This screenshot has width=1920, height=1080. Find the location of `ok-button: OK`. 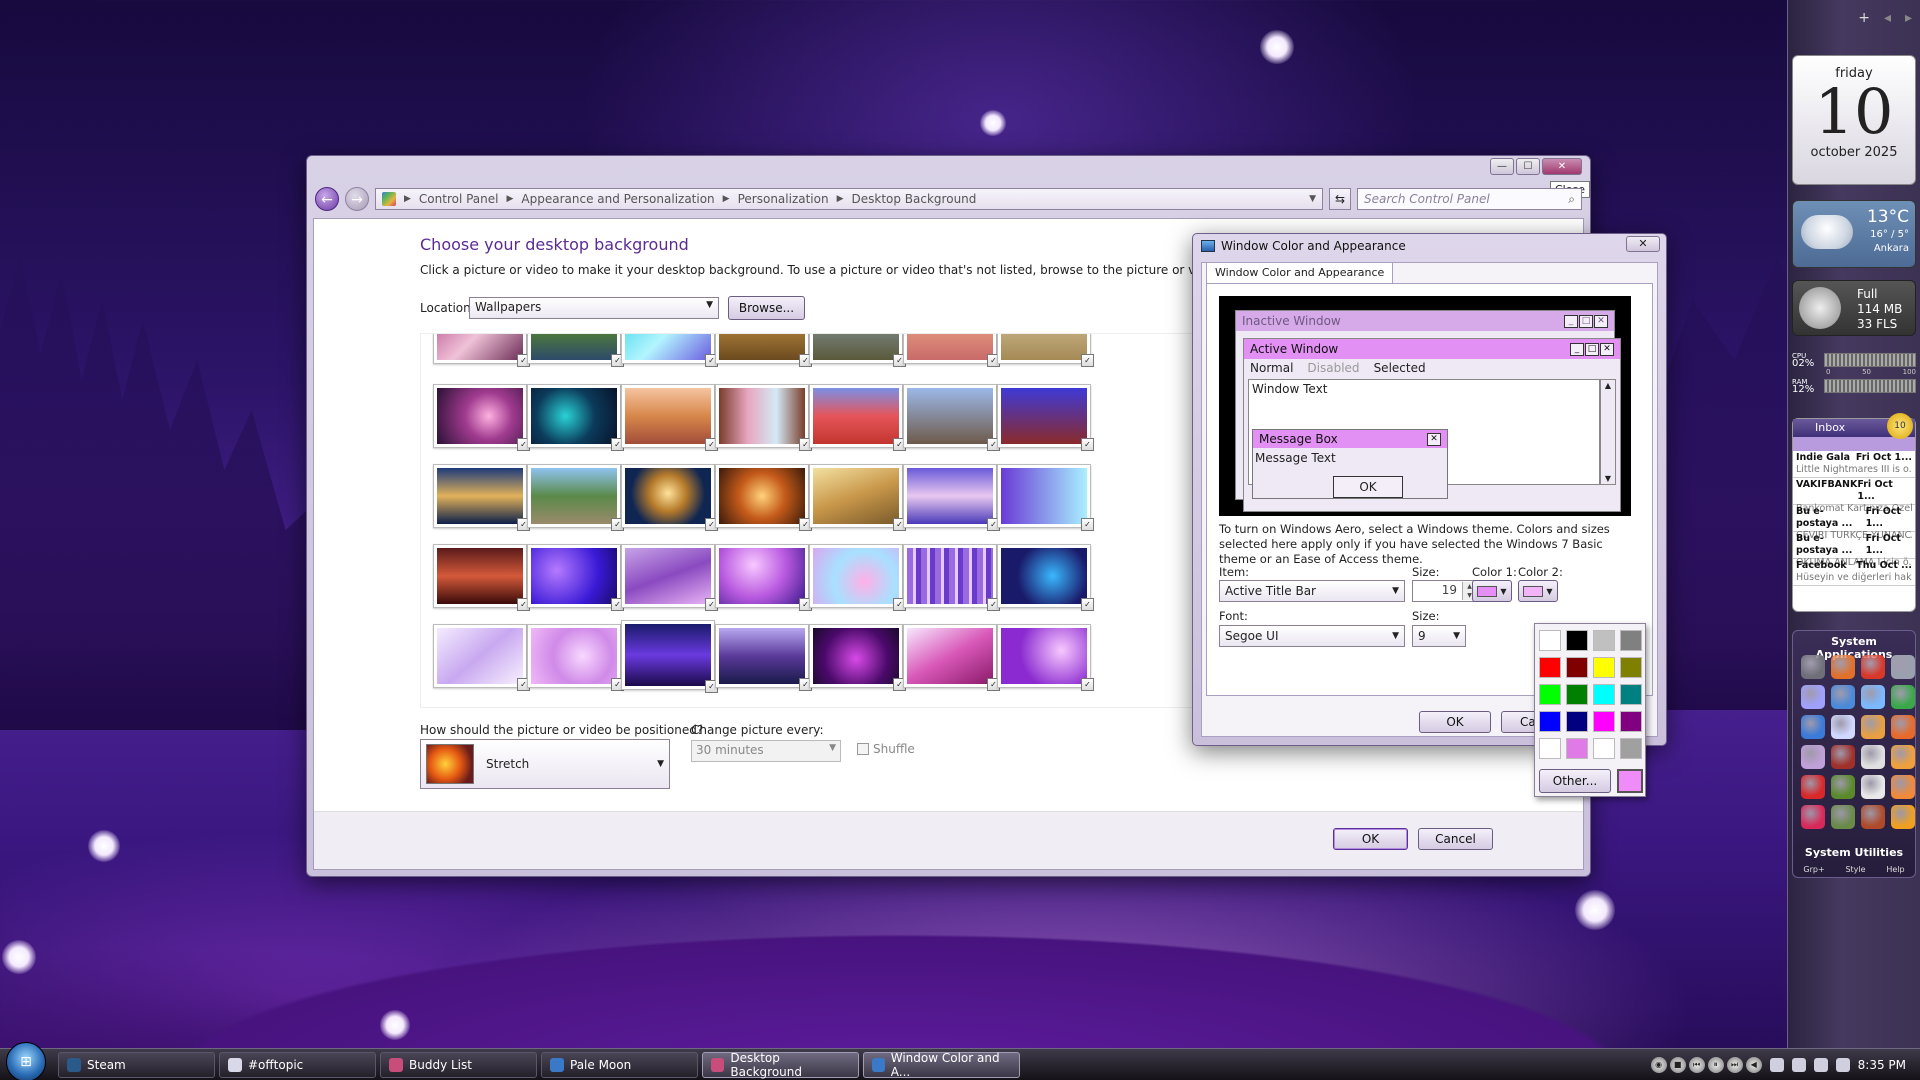

ok-button: OK is located at coordinates (1370, 839).